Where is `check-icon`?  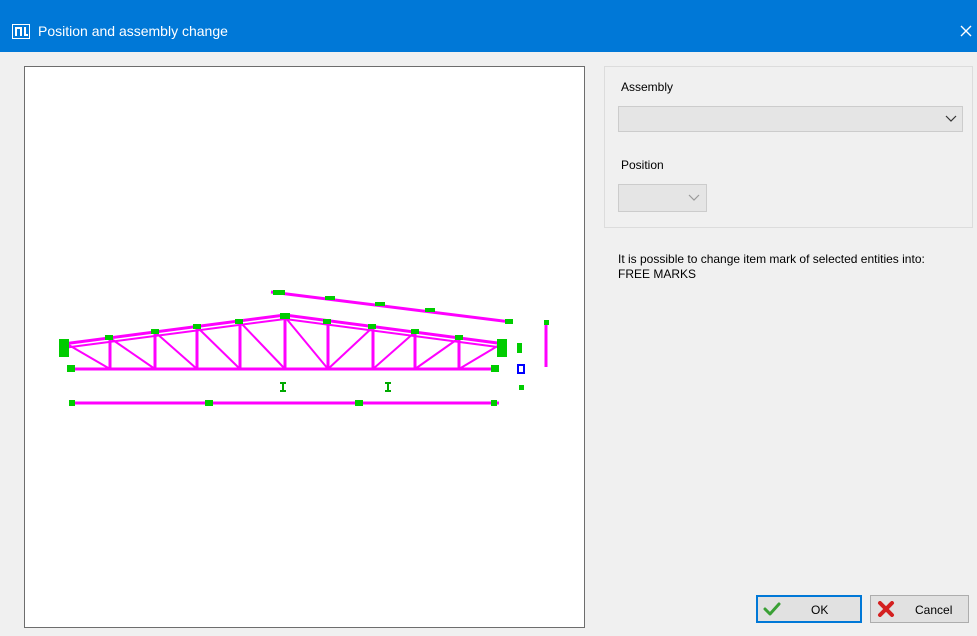
check-icon is located at coordinates (772, 609).